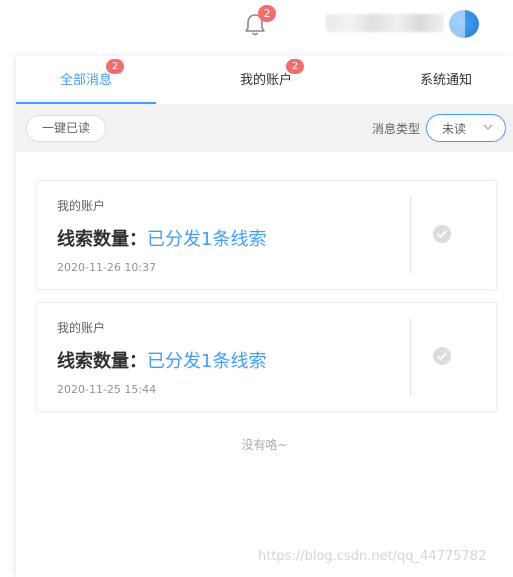 The image size is (513, 577). I want to click on end-of-list-text: 没有咯~, so click(264, 445).